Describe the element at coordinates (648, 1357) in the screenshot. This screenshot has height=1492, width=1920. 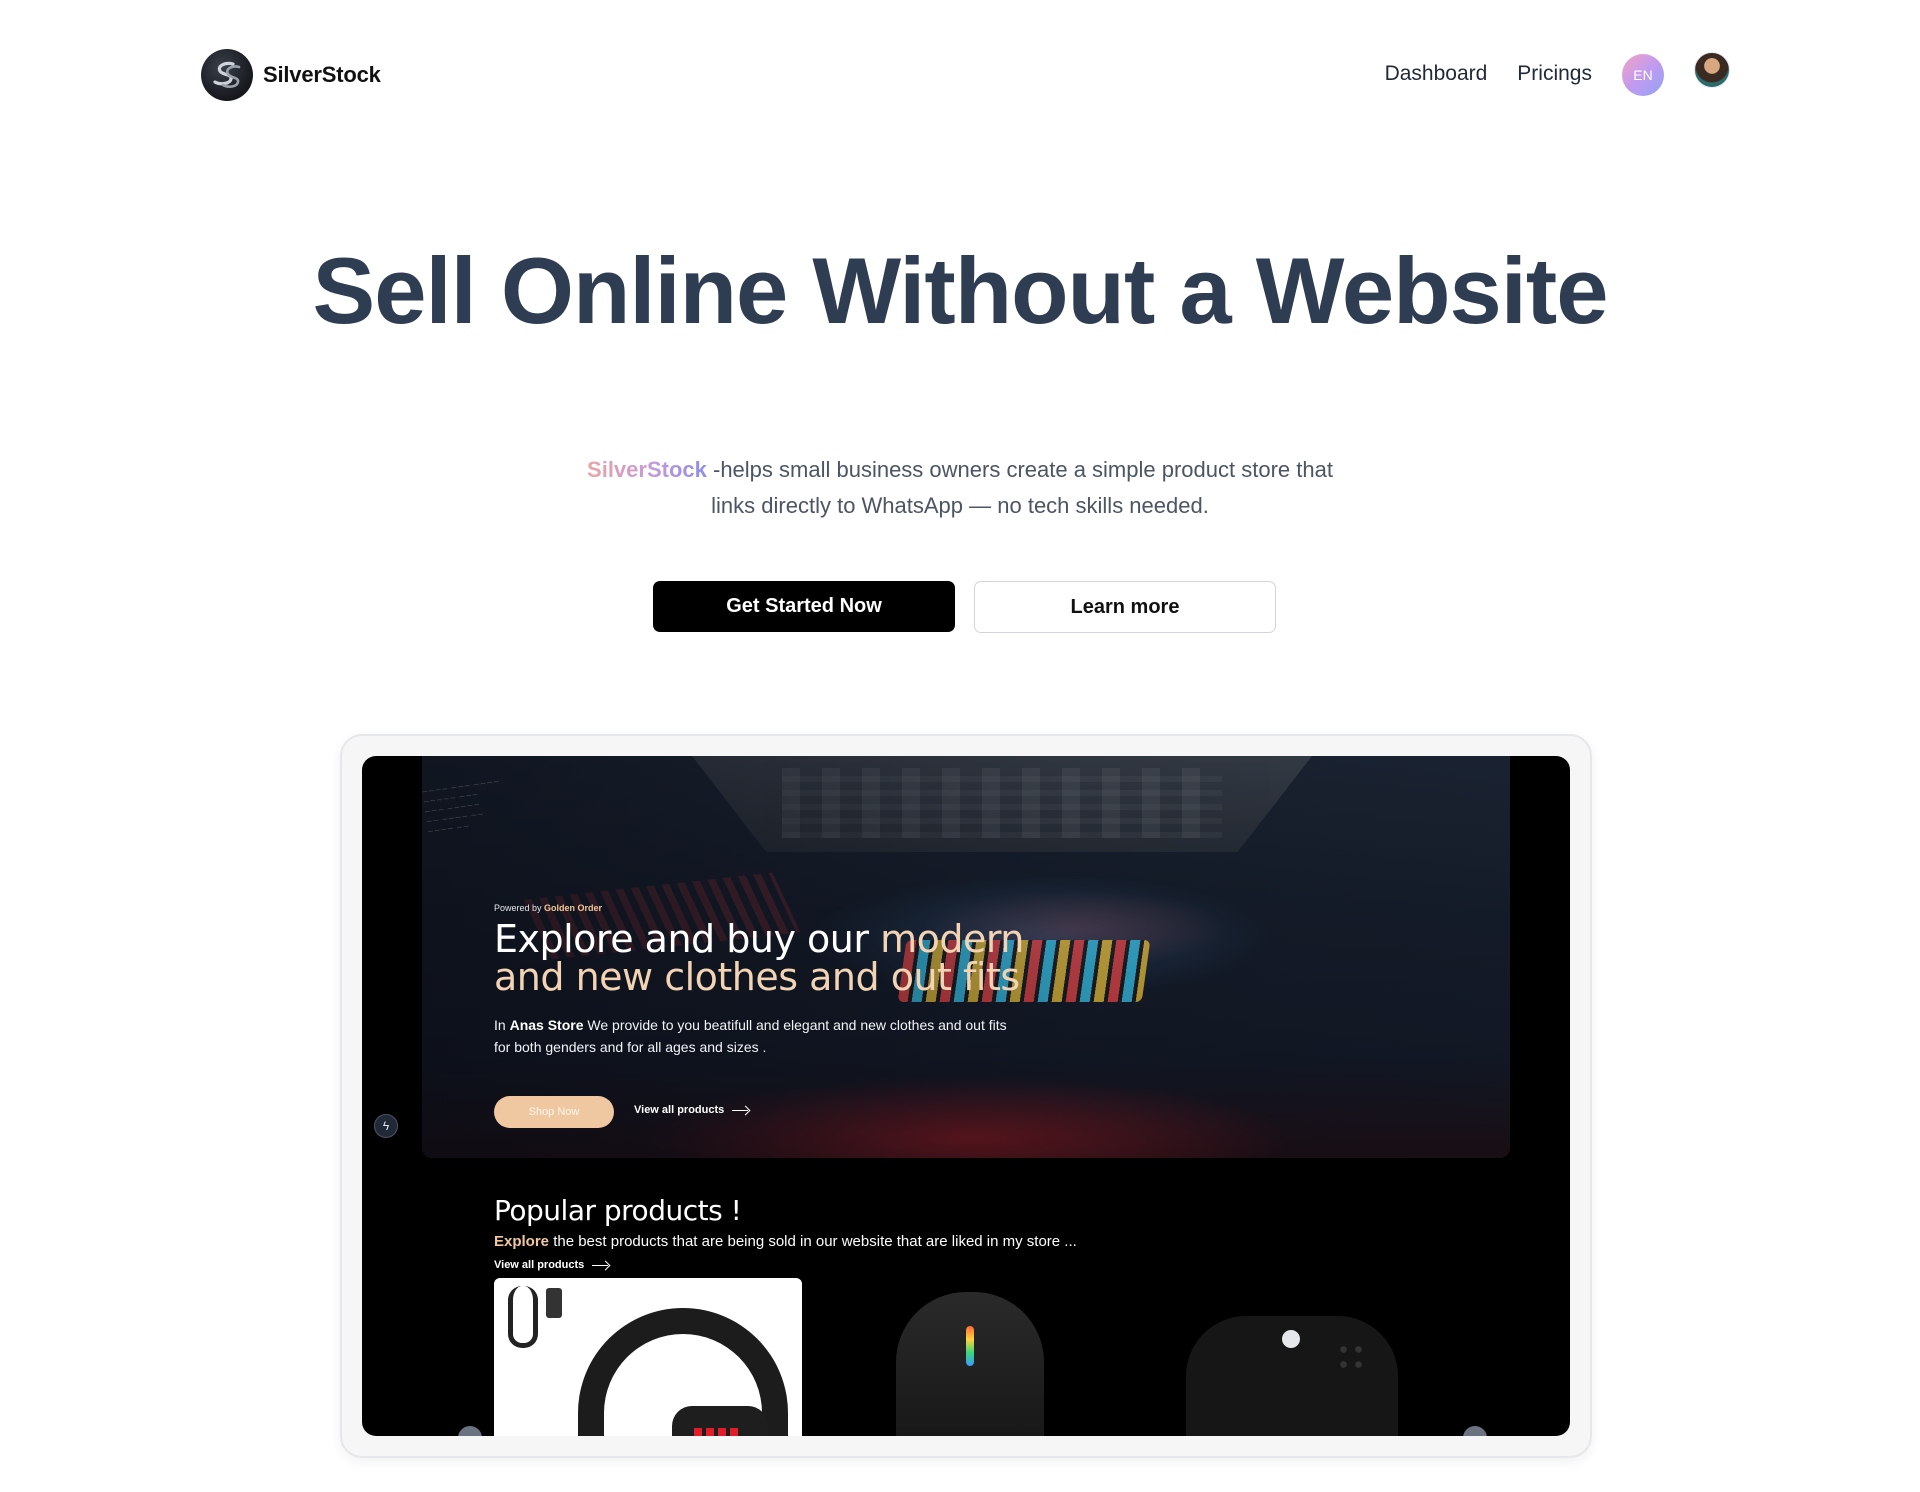
I see `product-card-headset` at that location.